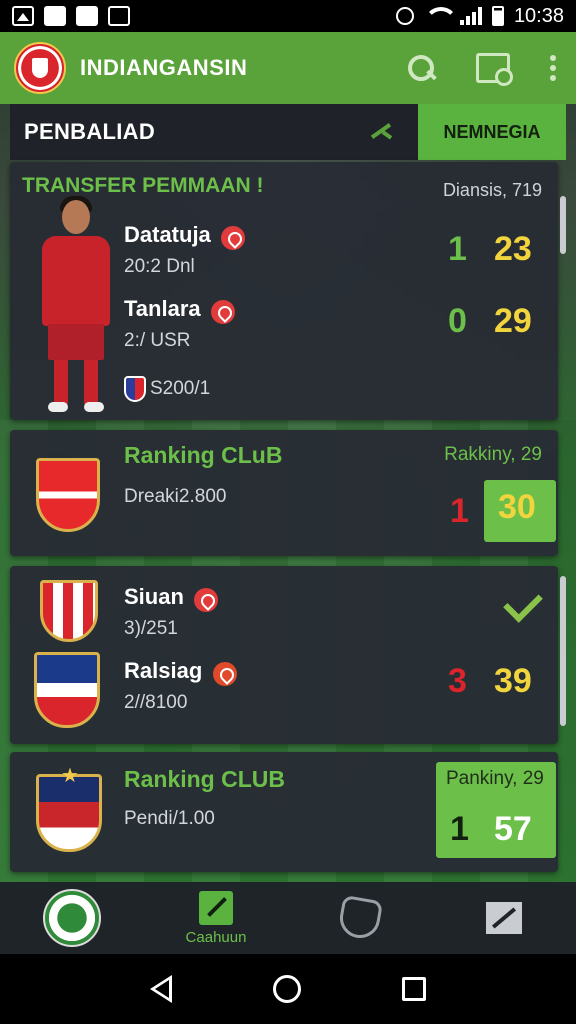 The width and height of the screenshot is (576, 1024). What do you see at coordinates (288, 68) in the screenshot?
I see `app-bar: INDIANGANSIN` at bounding box center [288, 68].